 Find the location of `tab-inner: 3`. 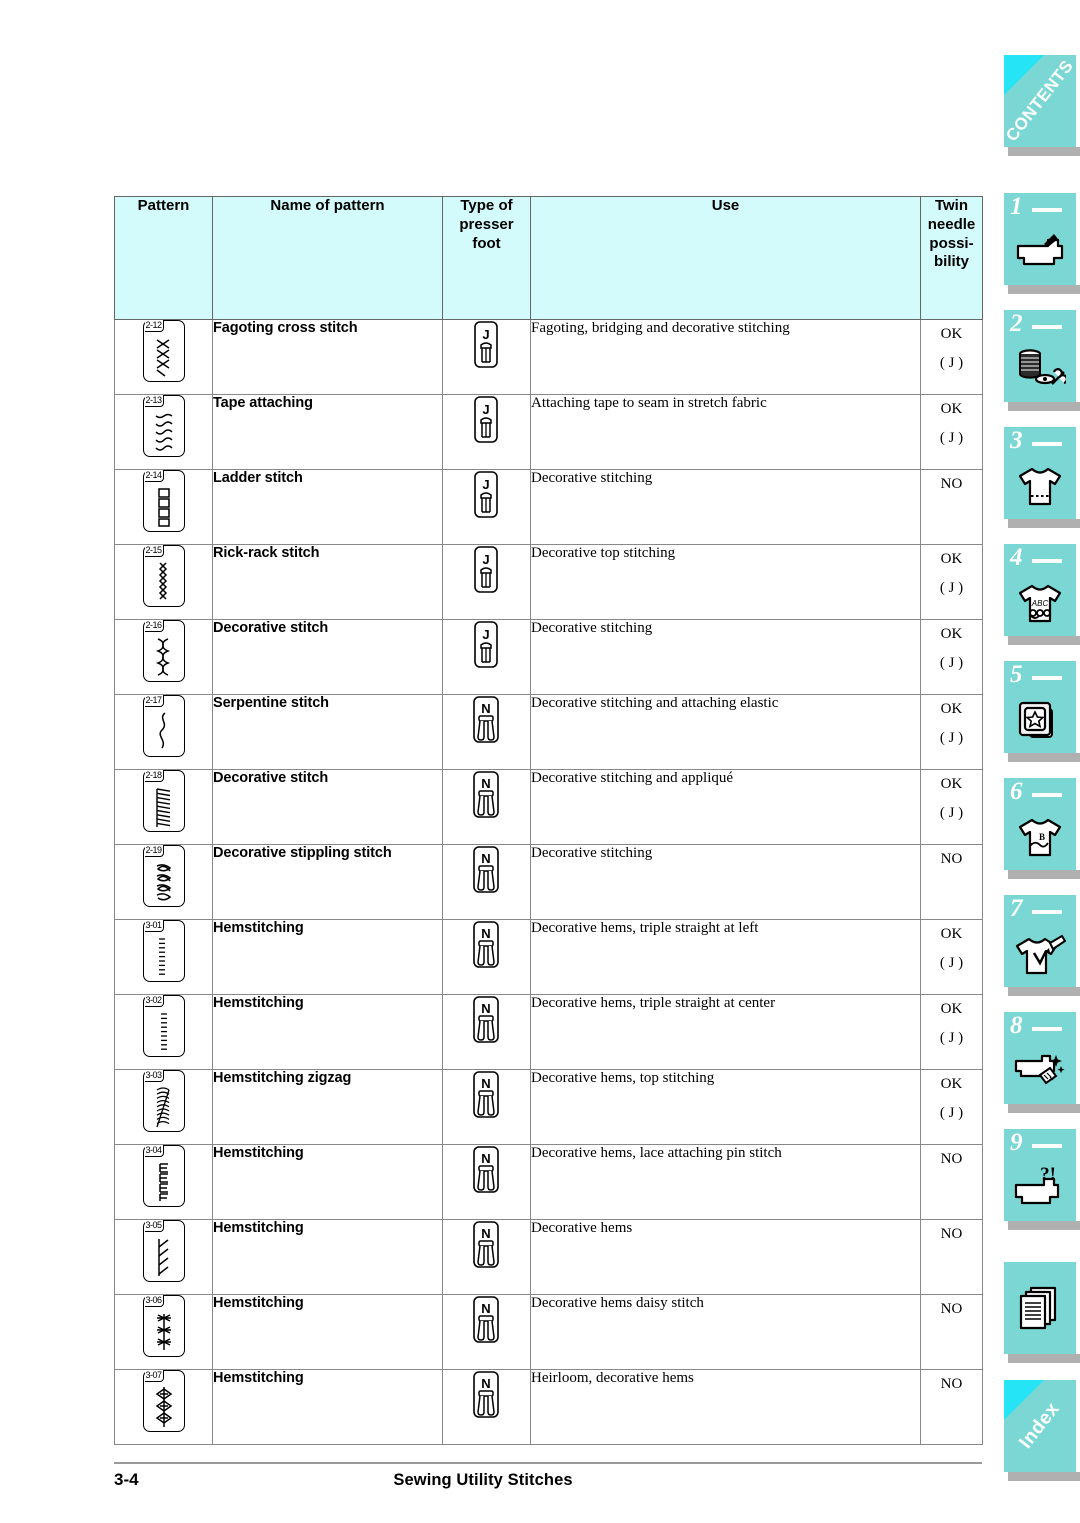

tab-inner: 3 is located at coordinates (1040, 473).